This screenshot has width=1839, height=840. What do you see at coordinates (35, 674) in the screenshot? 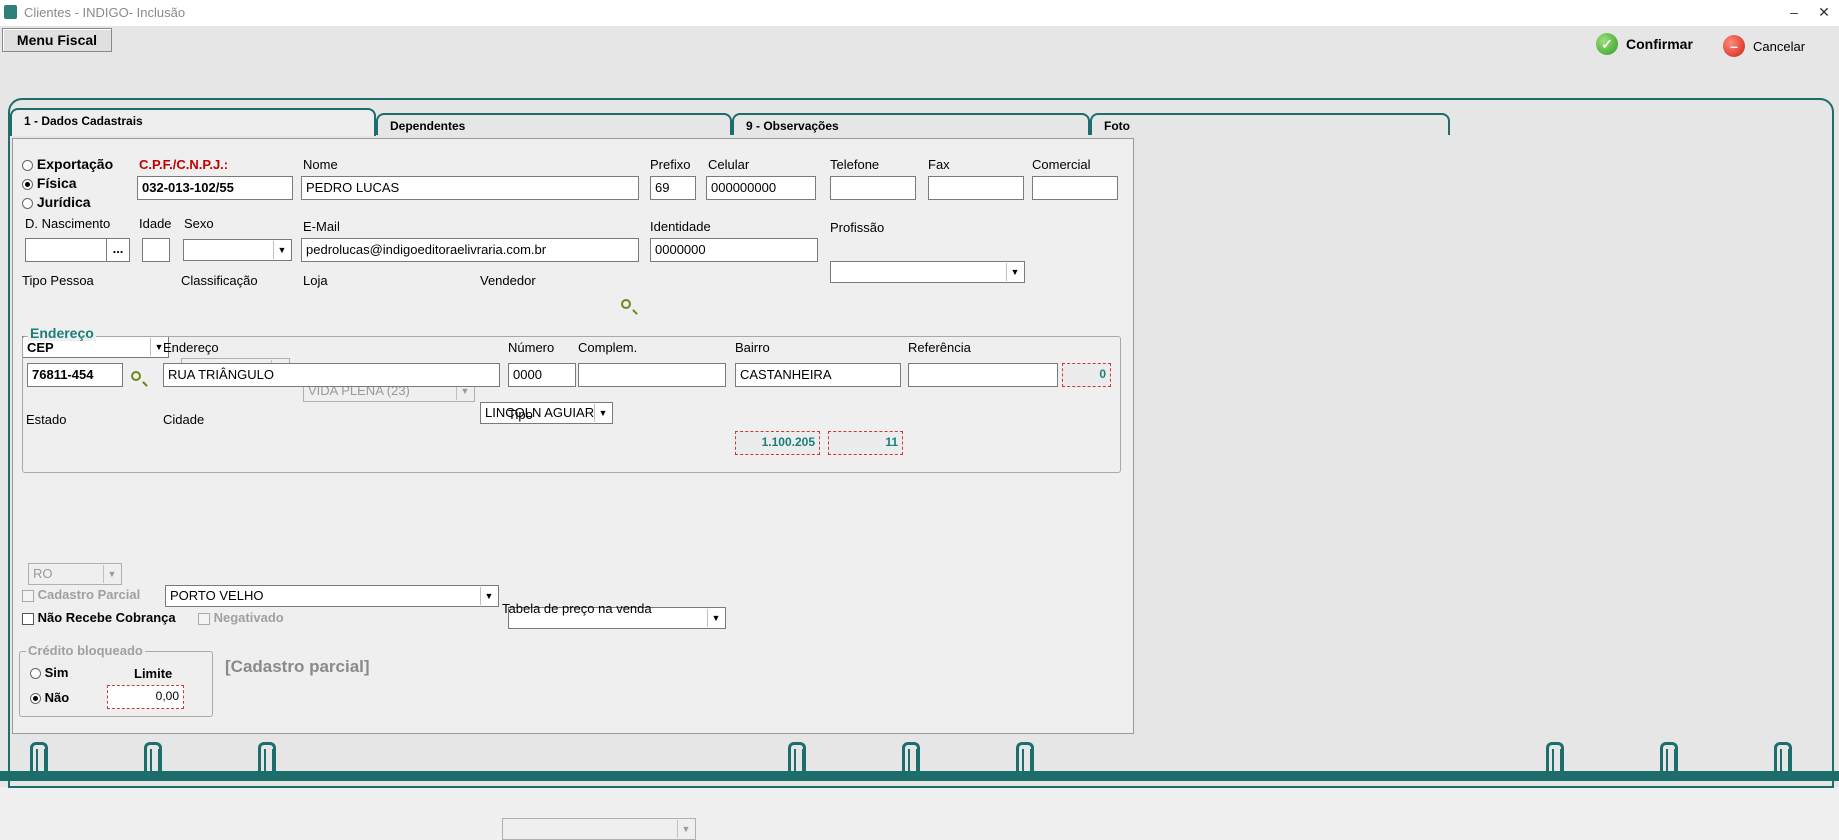
I see `credito-sim-circle` at bounding box center [35, 674].